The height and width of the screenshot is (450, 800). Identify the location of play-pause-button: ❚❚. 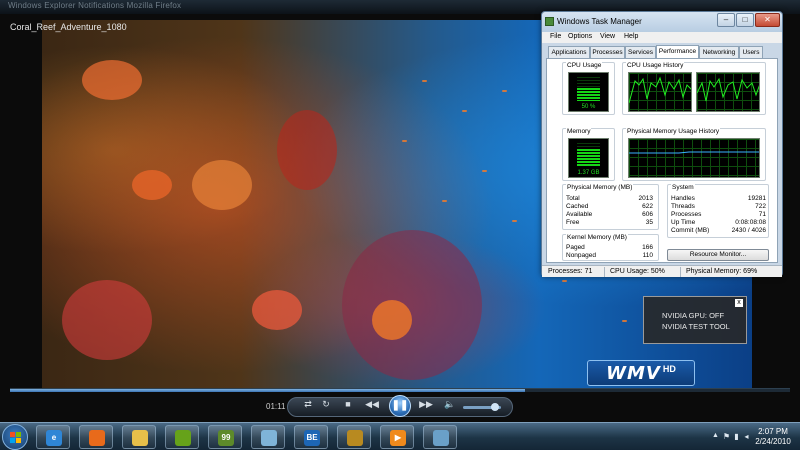
(400, 406).